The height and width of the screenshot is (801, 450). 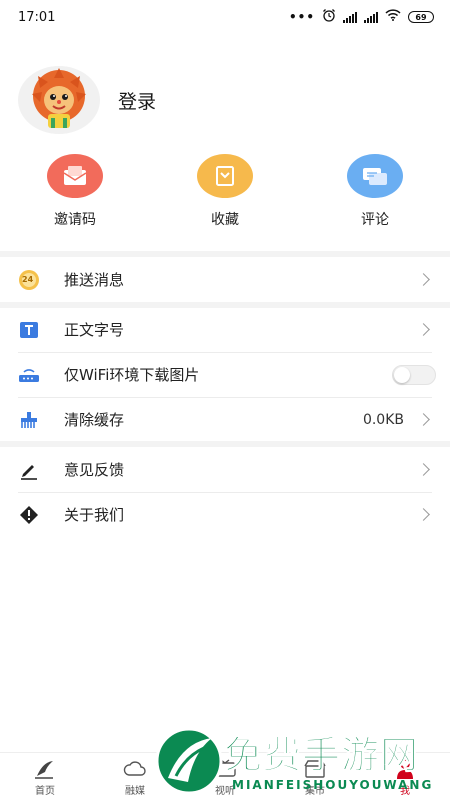 I want to click on profile-header: 登录, so click(x=87, y=100).